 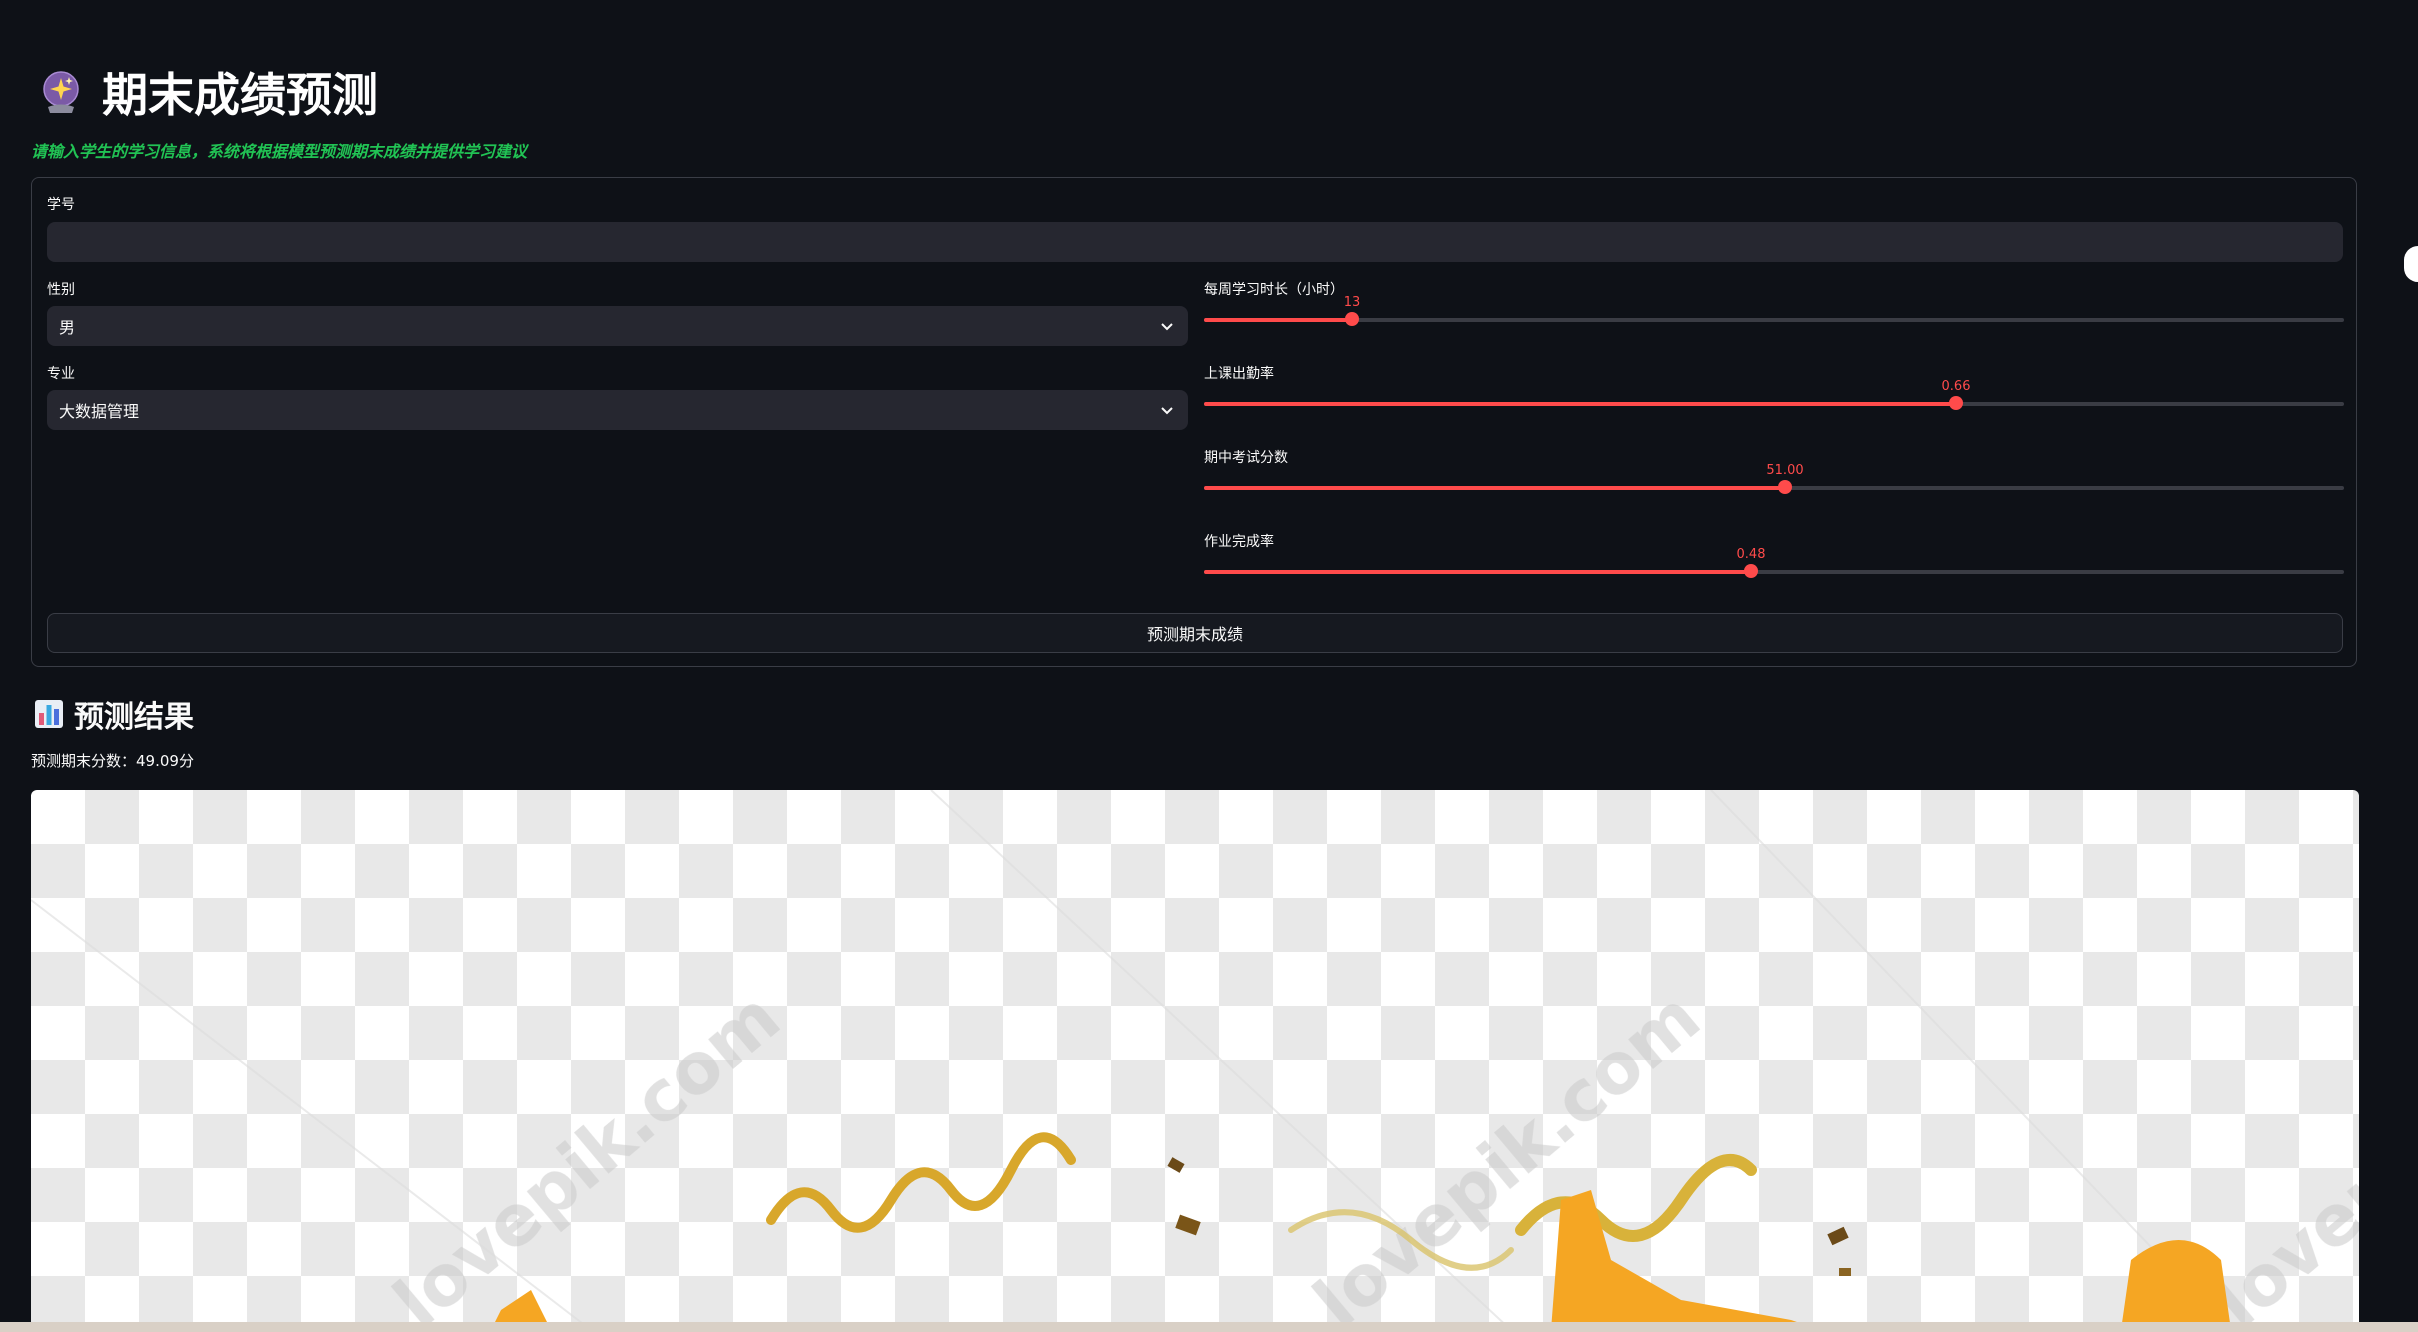 I want to click on crystal-ball-icon, so click(x=61, y=92).